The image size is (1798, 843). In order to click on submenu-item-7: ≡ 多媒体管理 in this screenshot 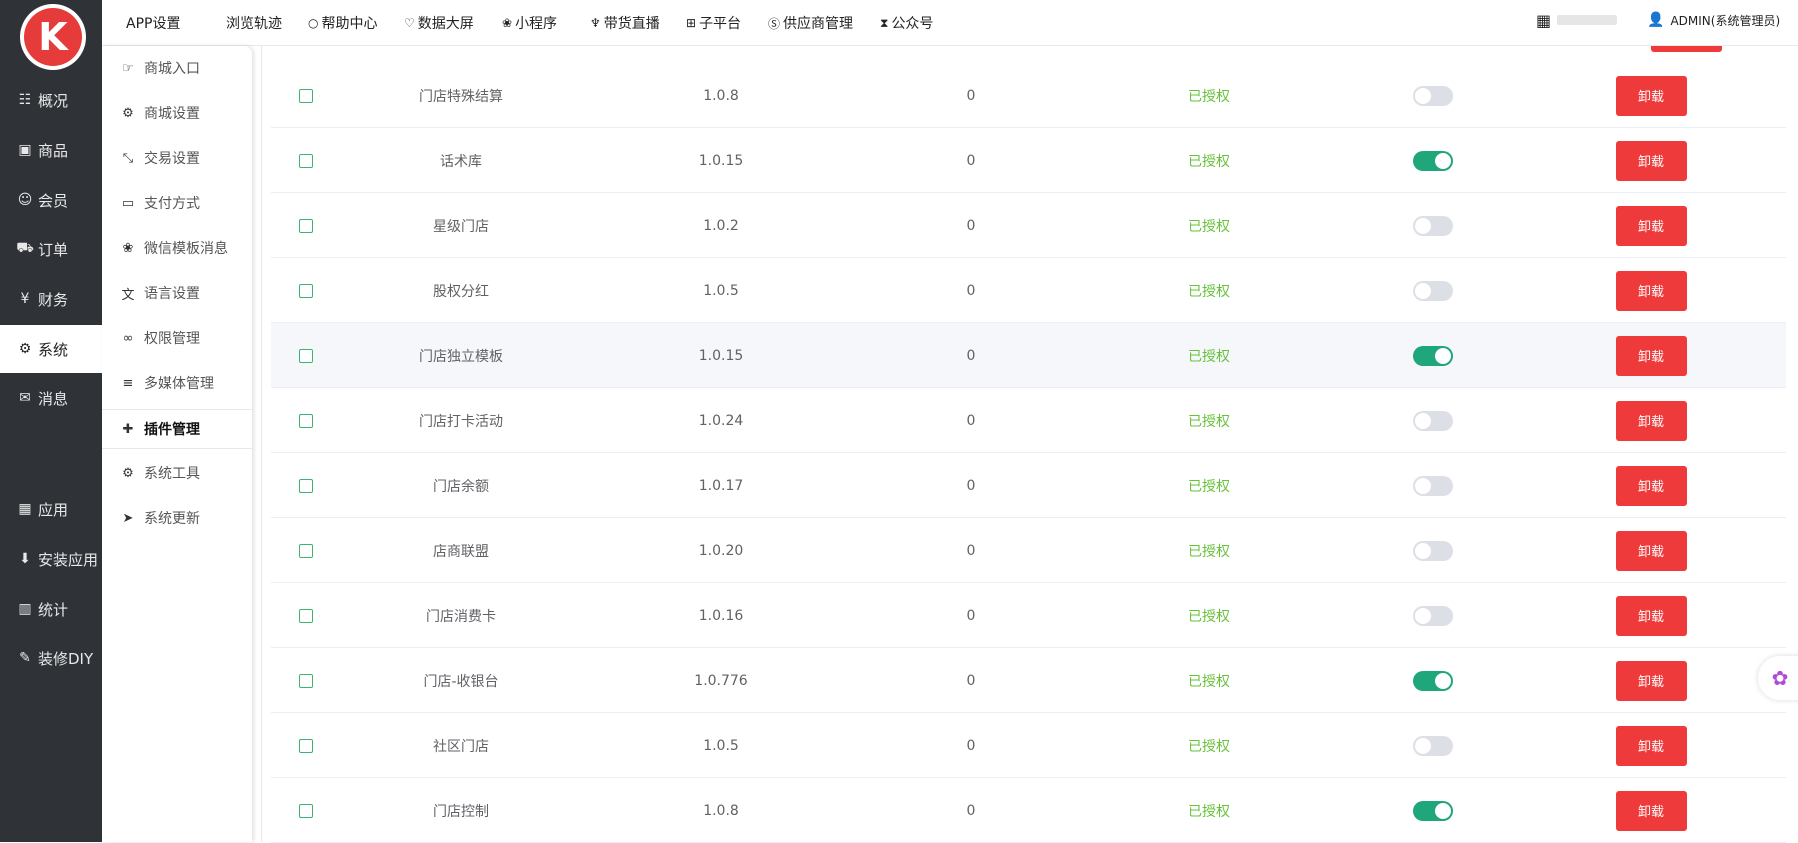, I will do `click(177, 383)`.